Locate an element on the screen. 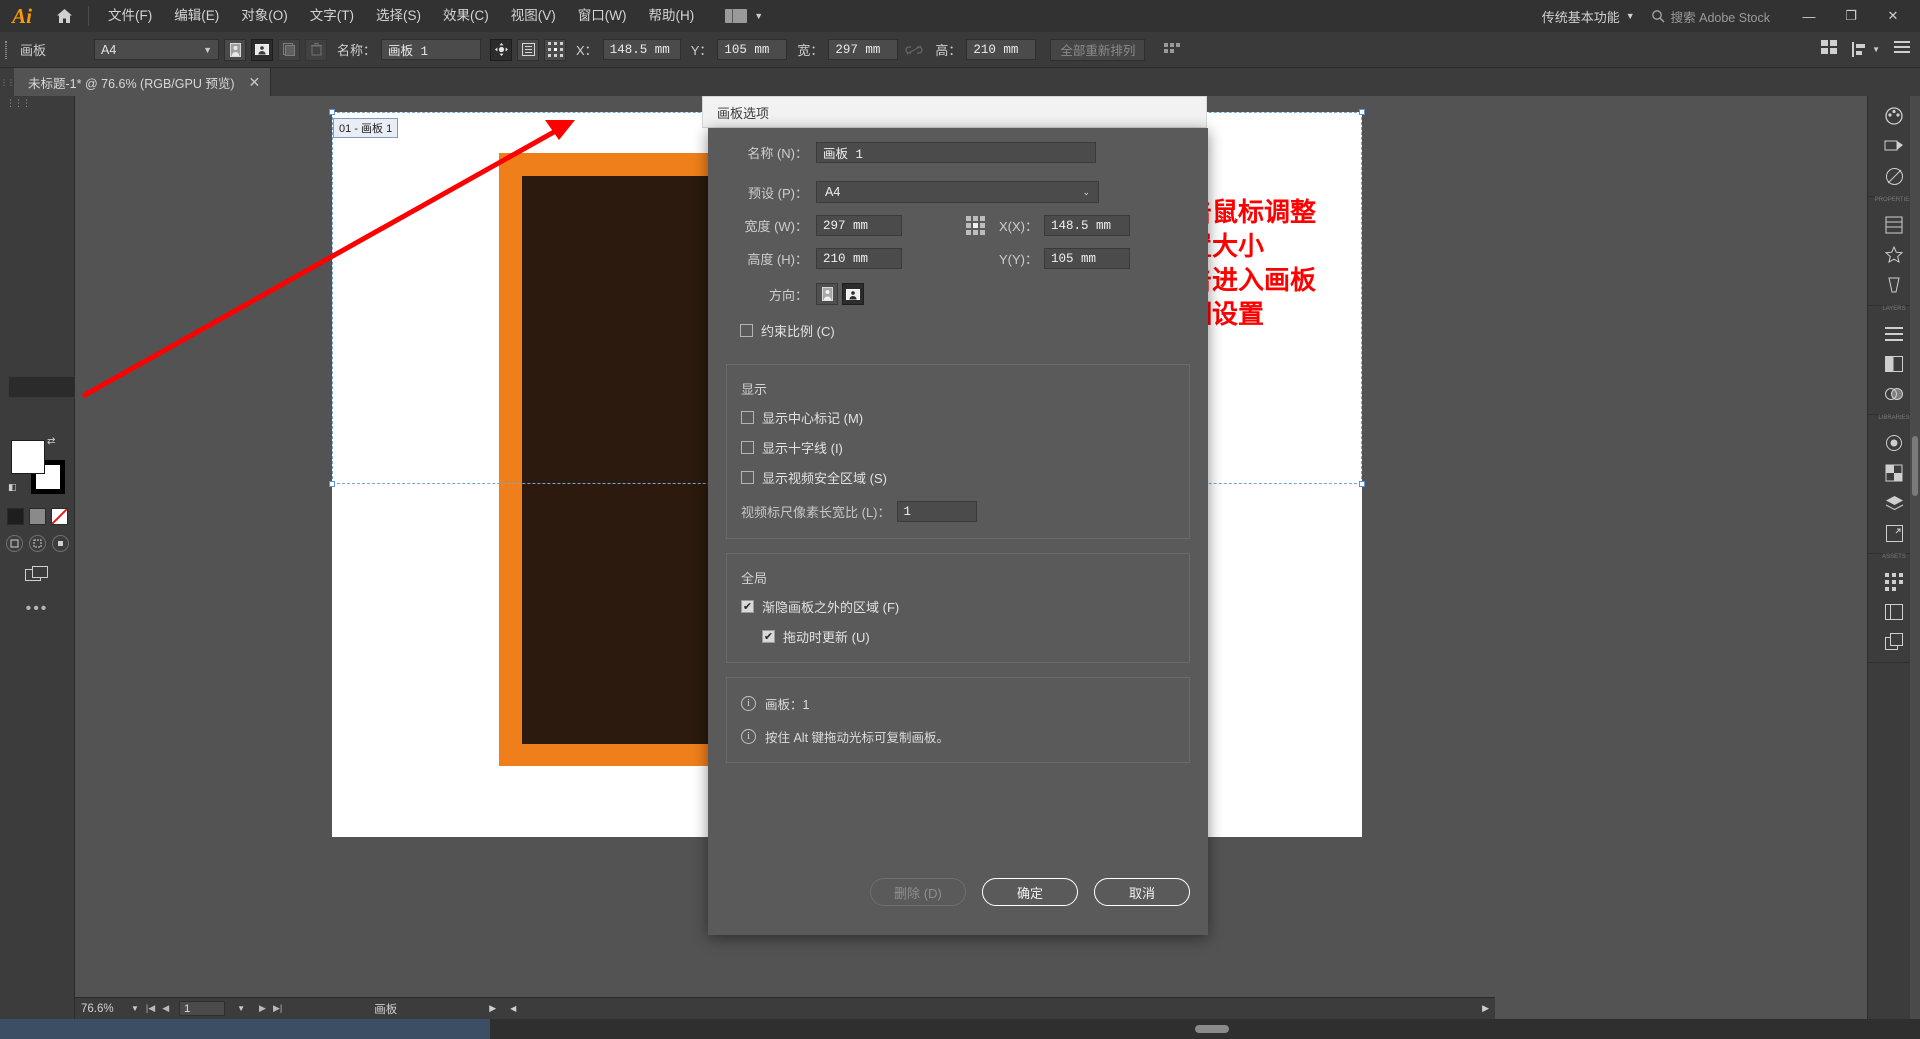 The height and width of the screenshot is (1039, 1920). swap-fill-stroke-icon: ⇄ is located at coordinates (51, 441).